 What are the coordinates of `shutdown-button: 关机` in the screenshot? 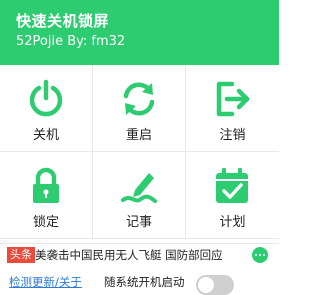 It's located at (46, 108).